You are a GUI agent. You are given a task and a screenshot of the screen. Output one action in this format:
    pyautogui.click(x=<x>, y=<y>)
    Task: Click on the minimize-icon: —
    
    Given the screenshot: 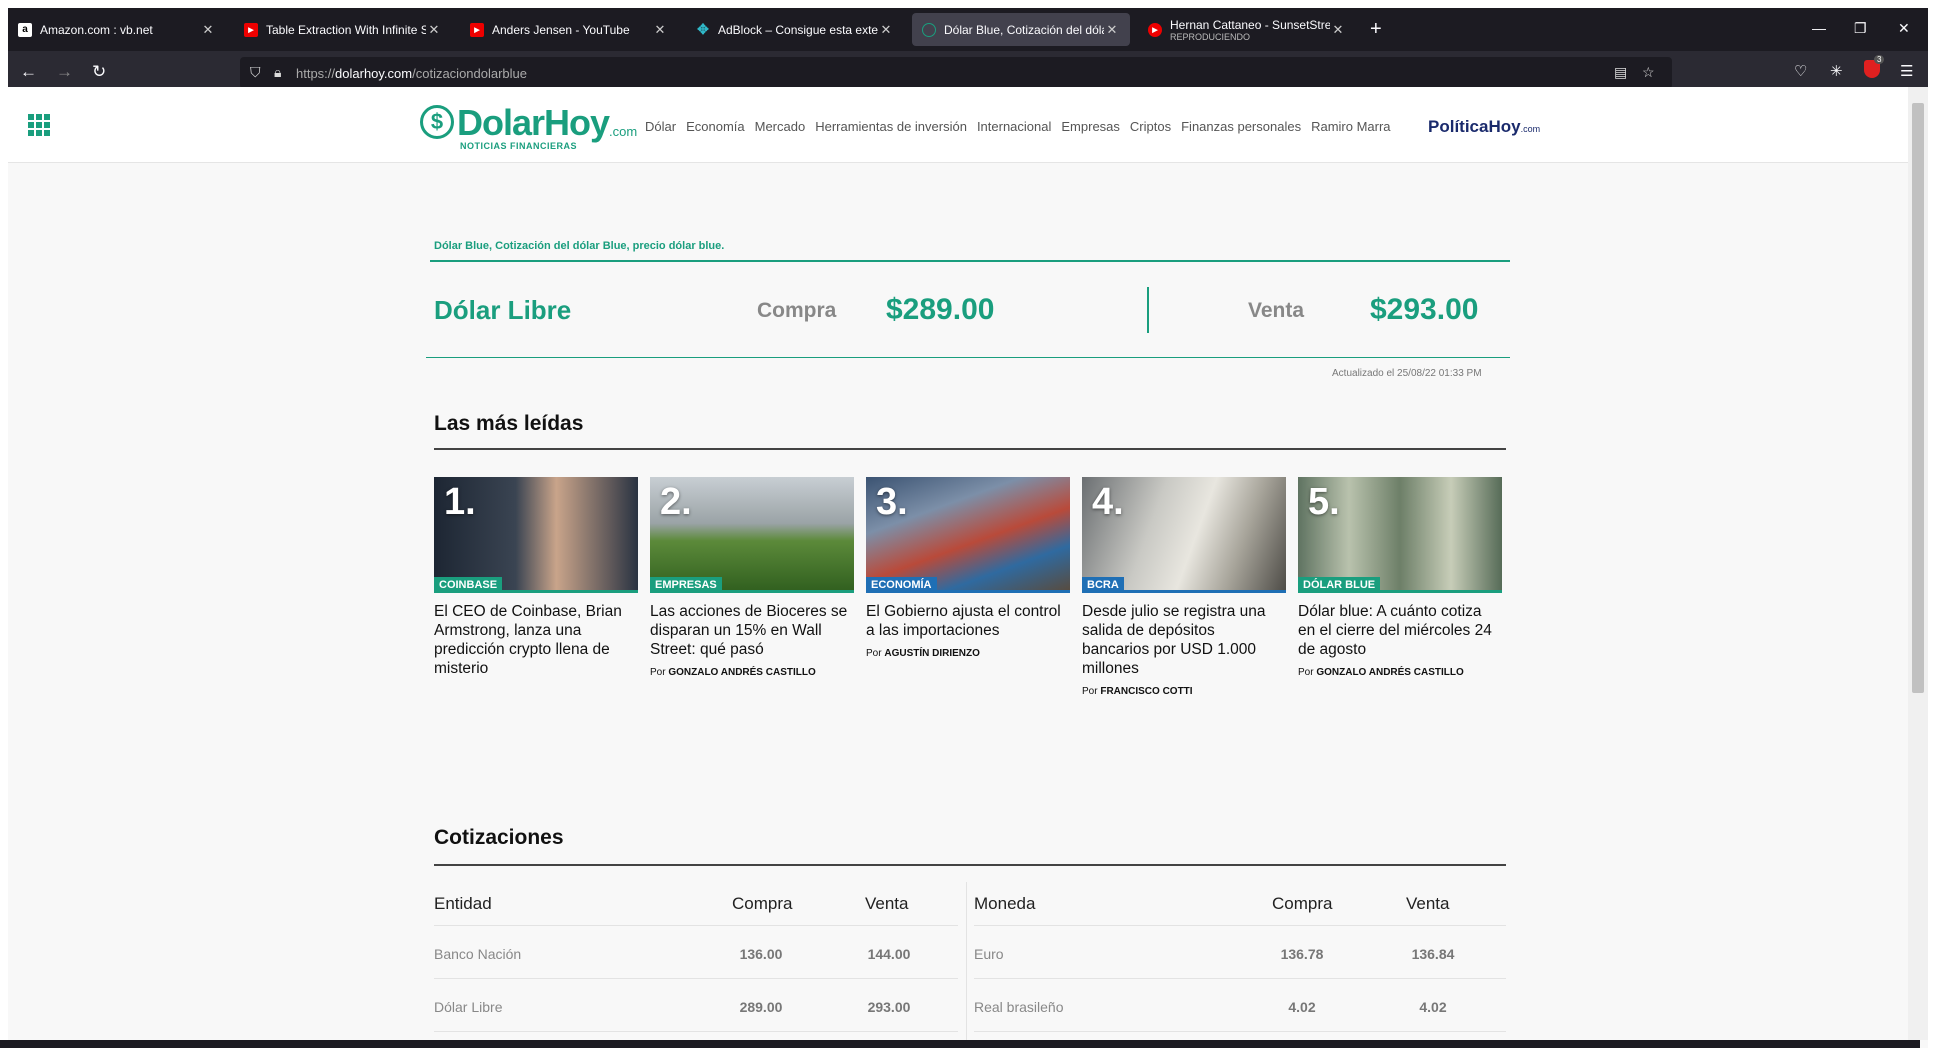 What is the action you would take?
    pyautogui.click(x=1819, y=28)
    